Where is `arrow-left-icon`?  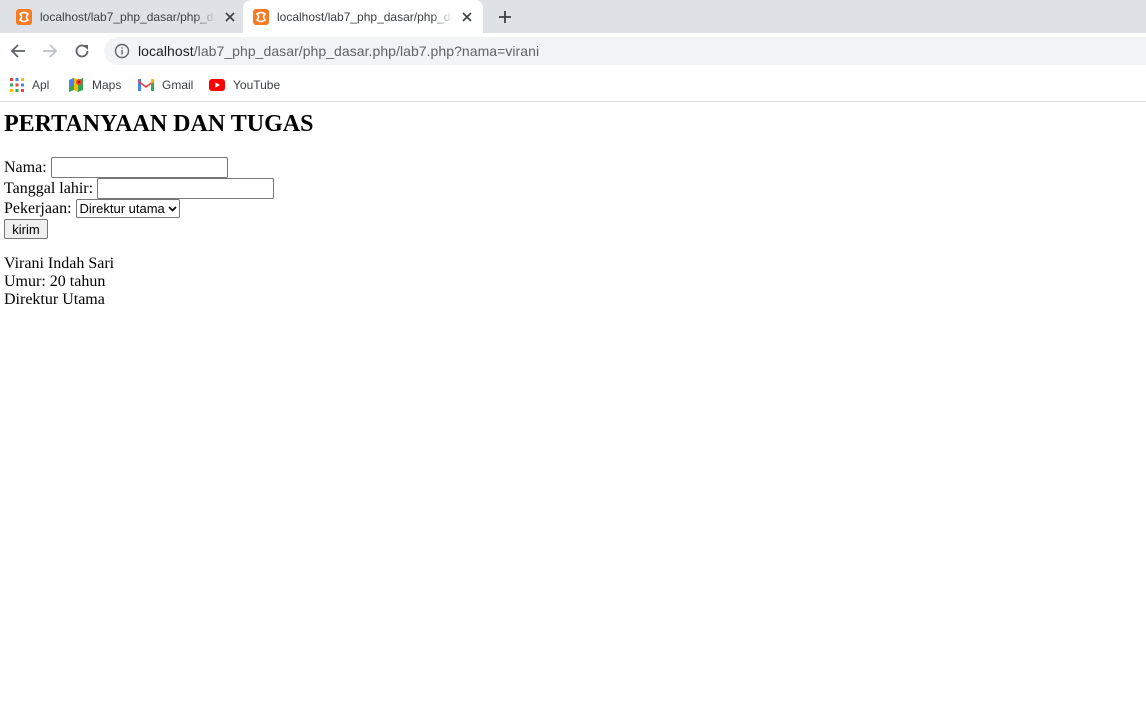 arrow-left-icon is located at coordinates (17, 51).